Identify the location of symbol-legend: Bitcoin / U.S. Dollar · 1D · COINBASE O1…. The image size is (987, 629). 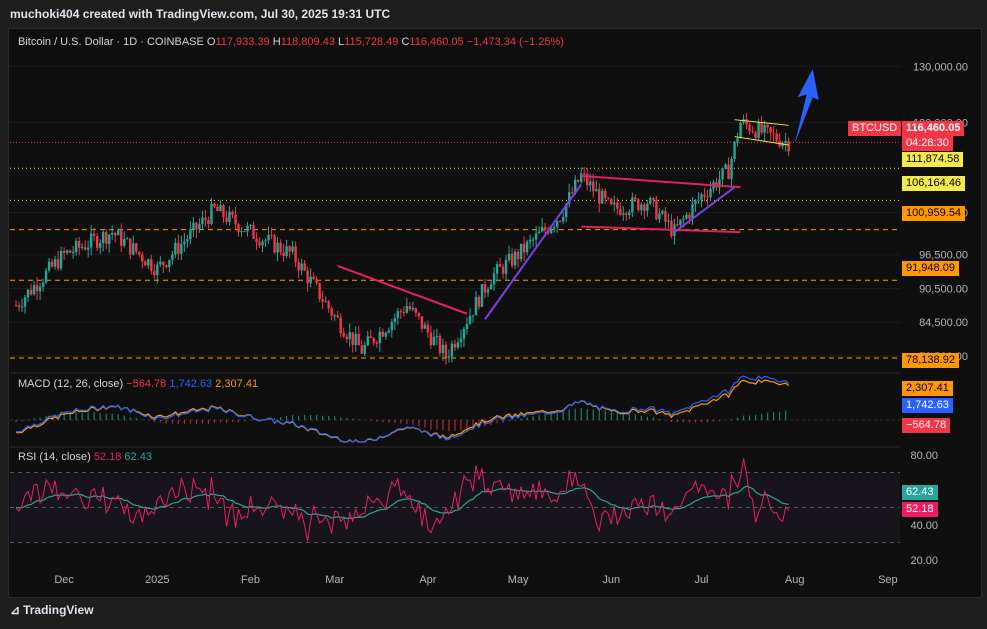
(291, 42).